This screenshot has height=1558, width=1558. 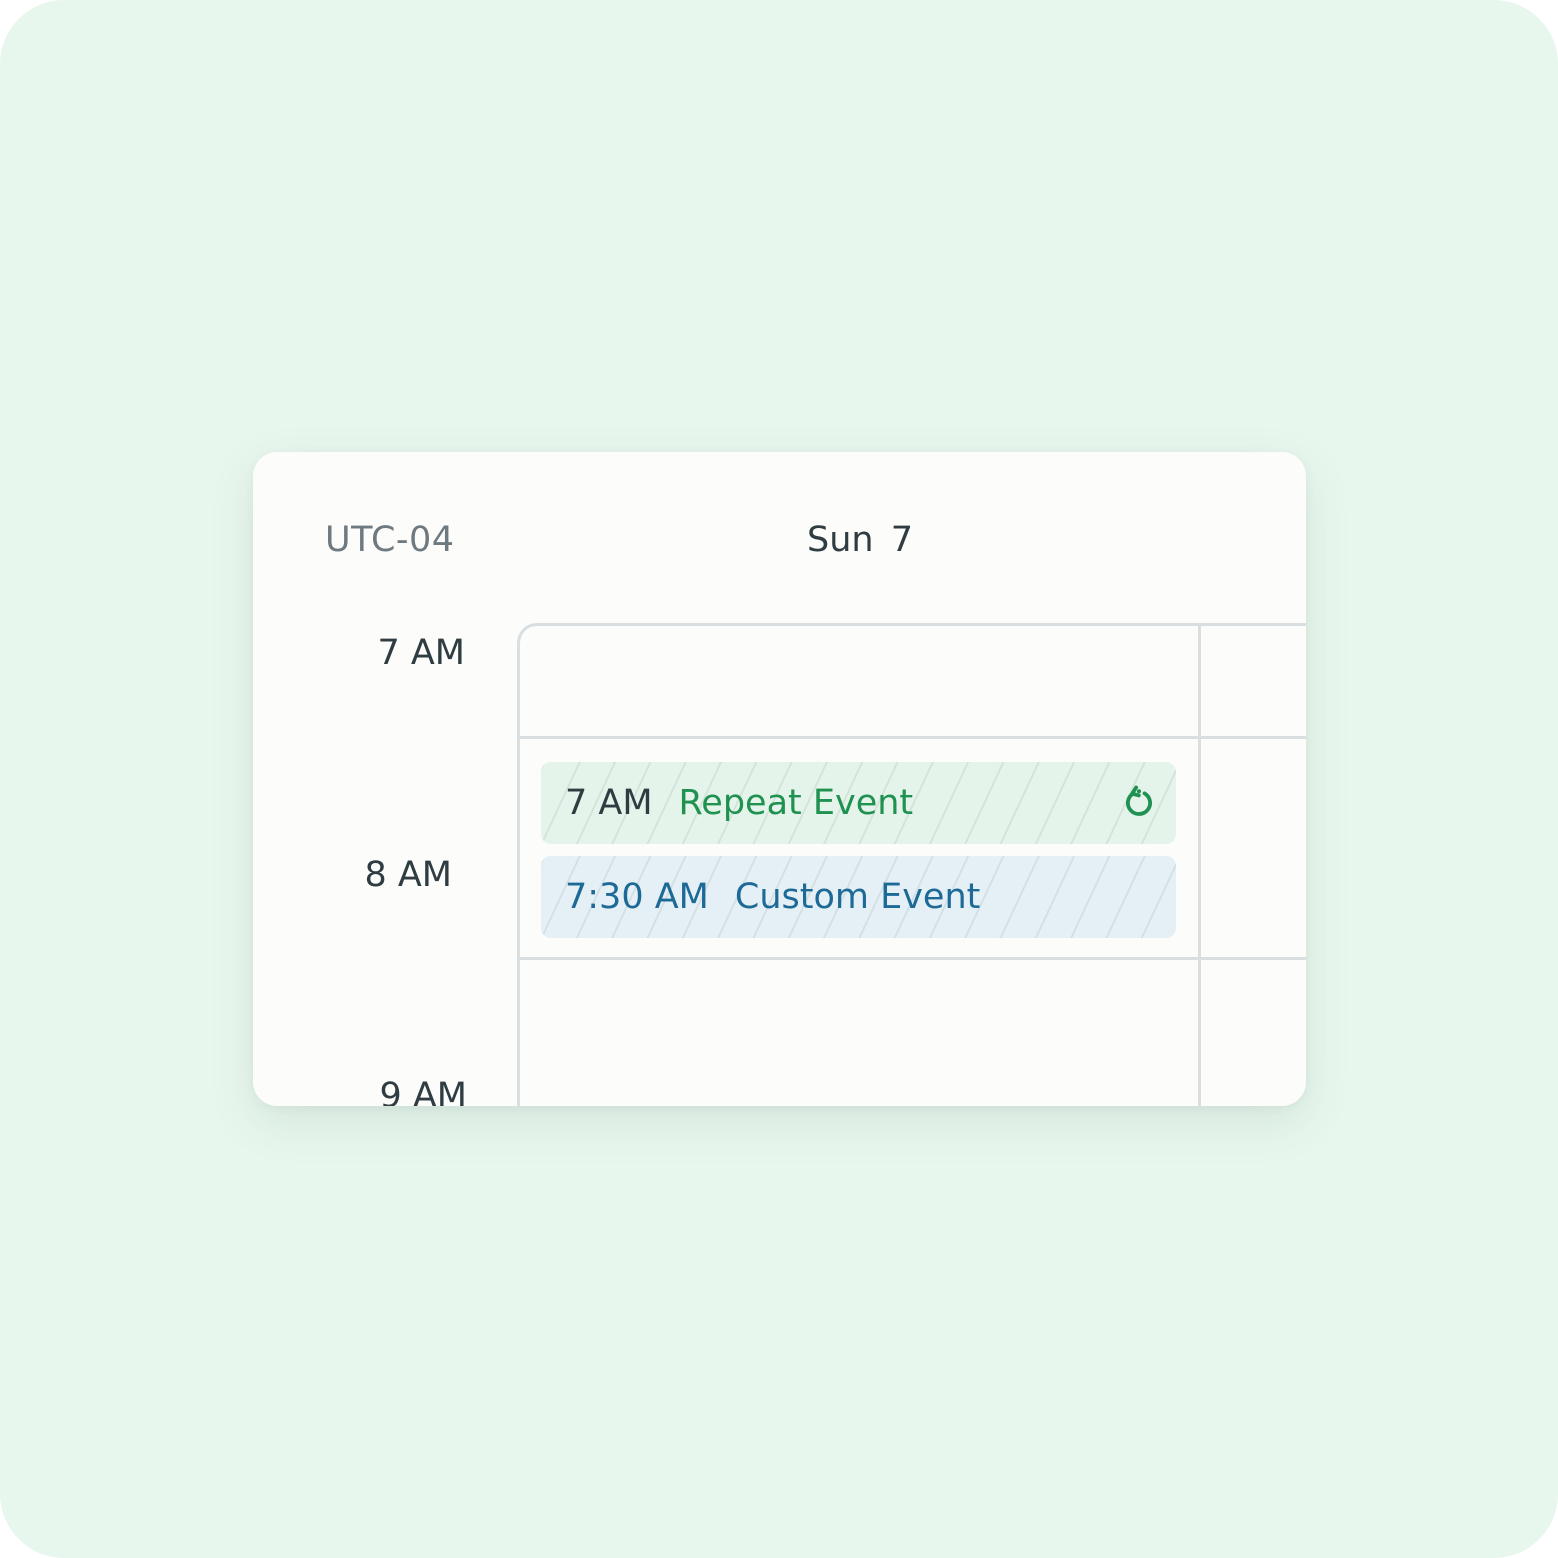 I want to click on day-header: Sun 7, so click(x=860, y=540).